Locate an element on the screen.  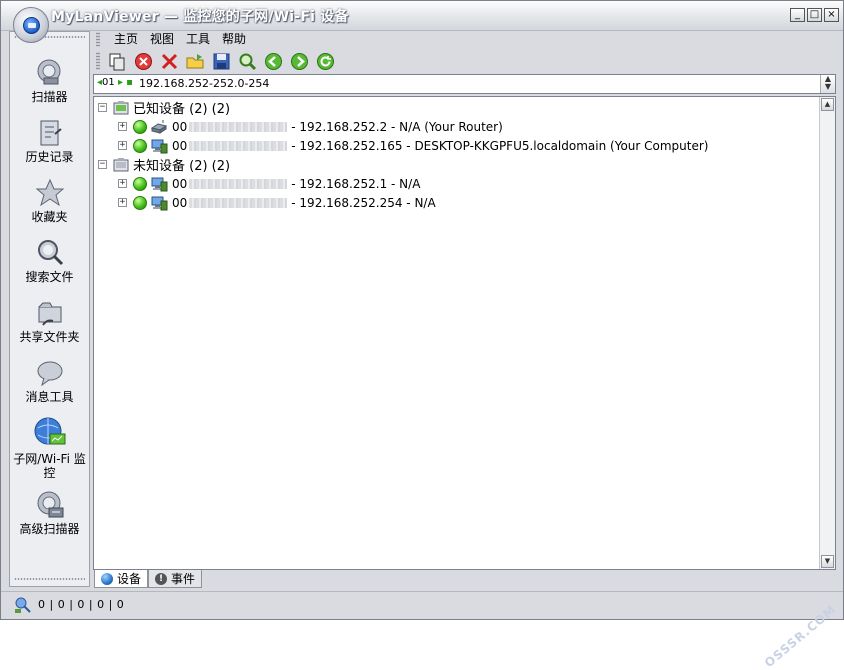
refresh-button is located at coordinates (325, 61).